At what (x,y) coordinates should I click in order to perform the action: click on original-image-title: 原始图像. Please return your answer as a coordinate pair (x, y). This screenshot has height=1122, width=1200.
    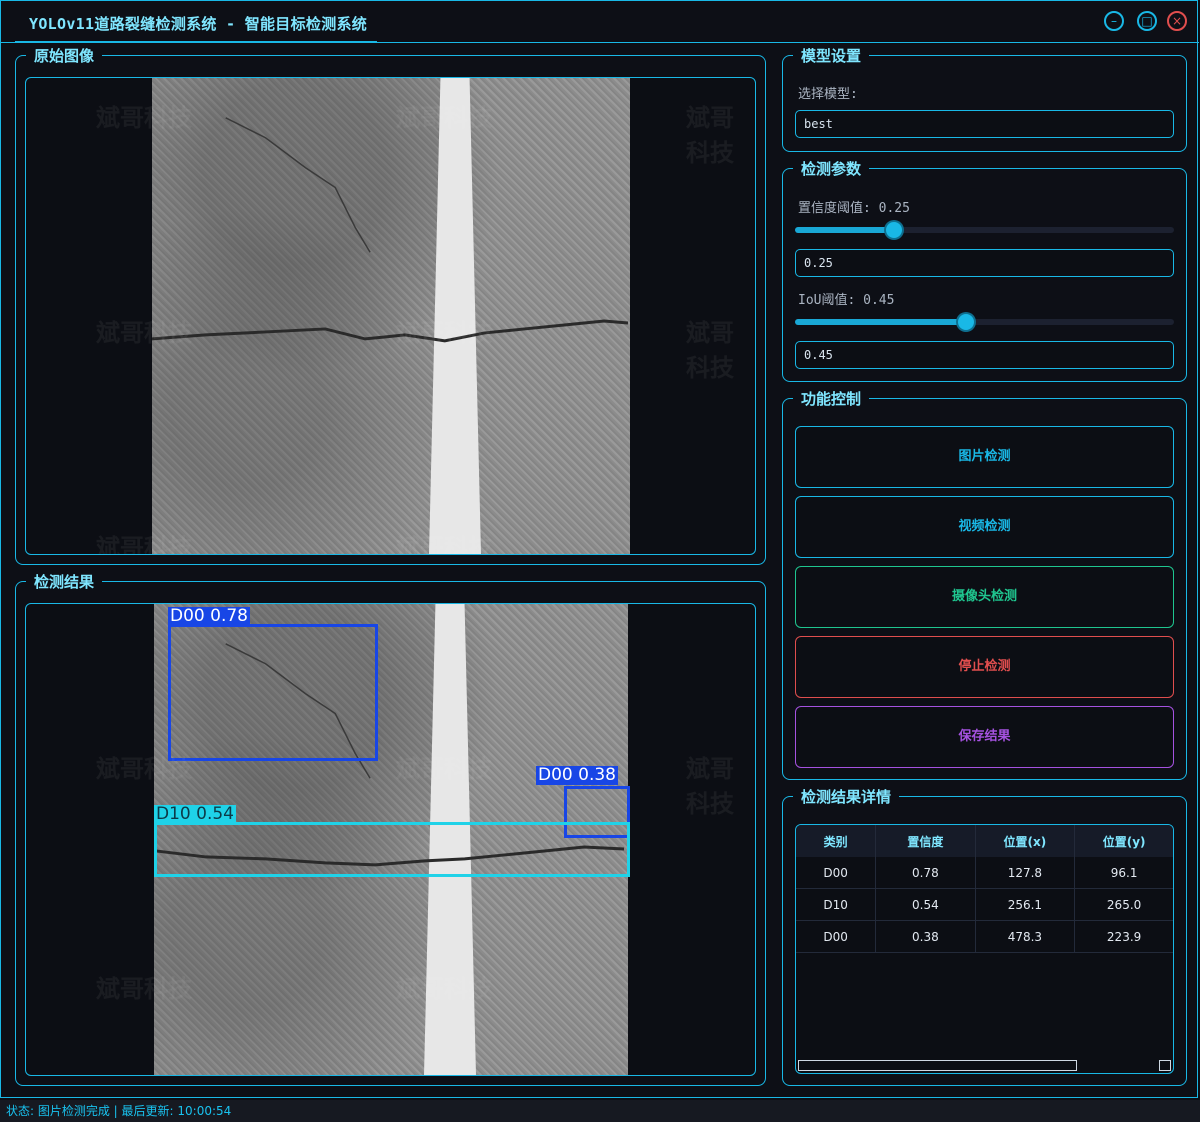
    Looking at the image, I should click on (64, 56).